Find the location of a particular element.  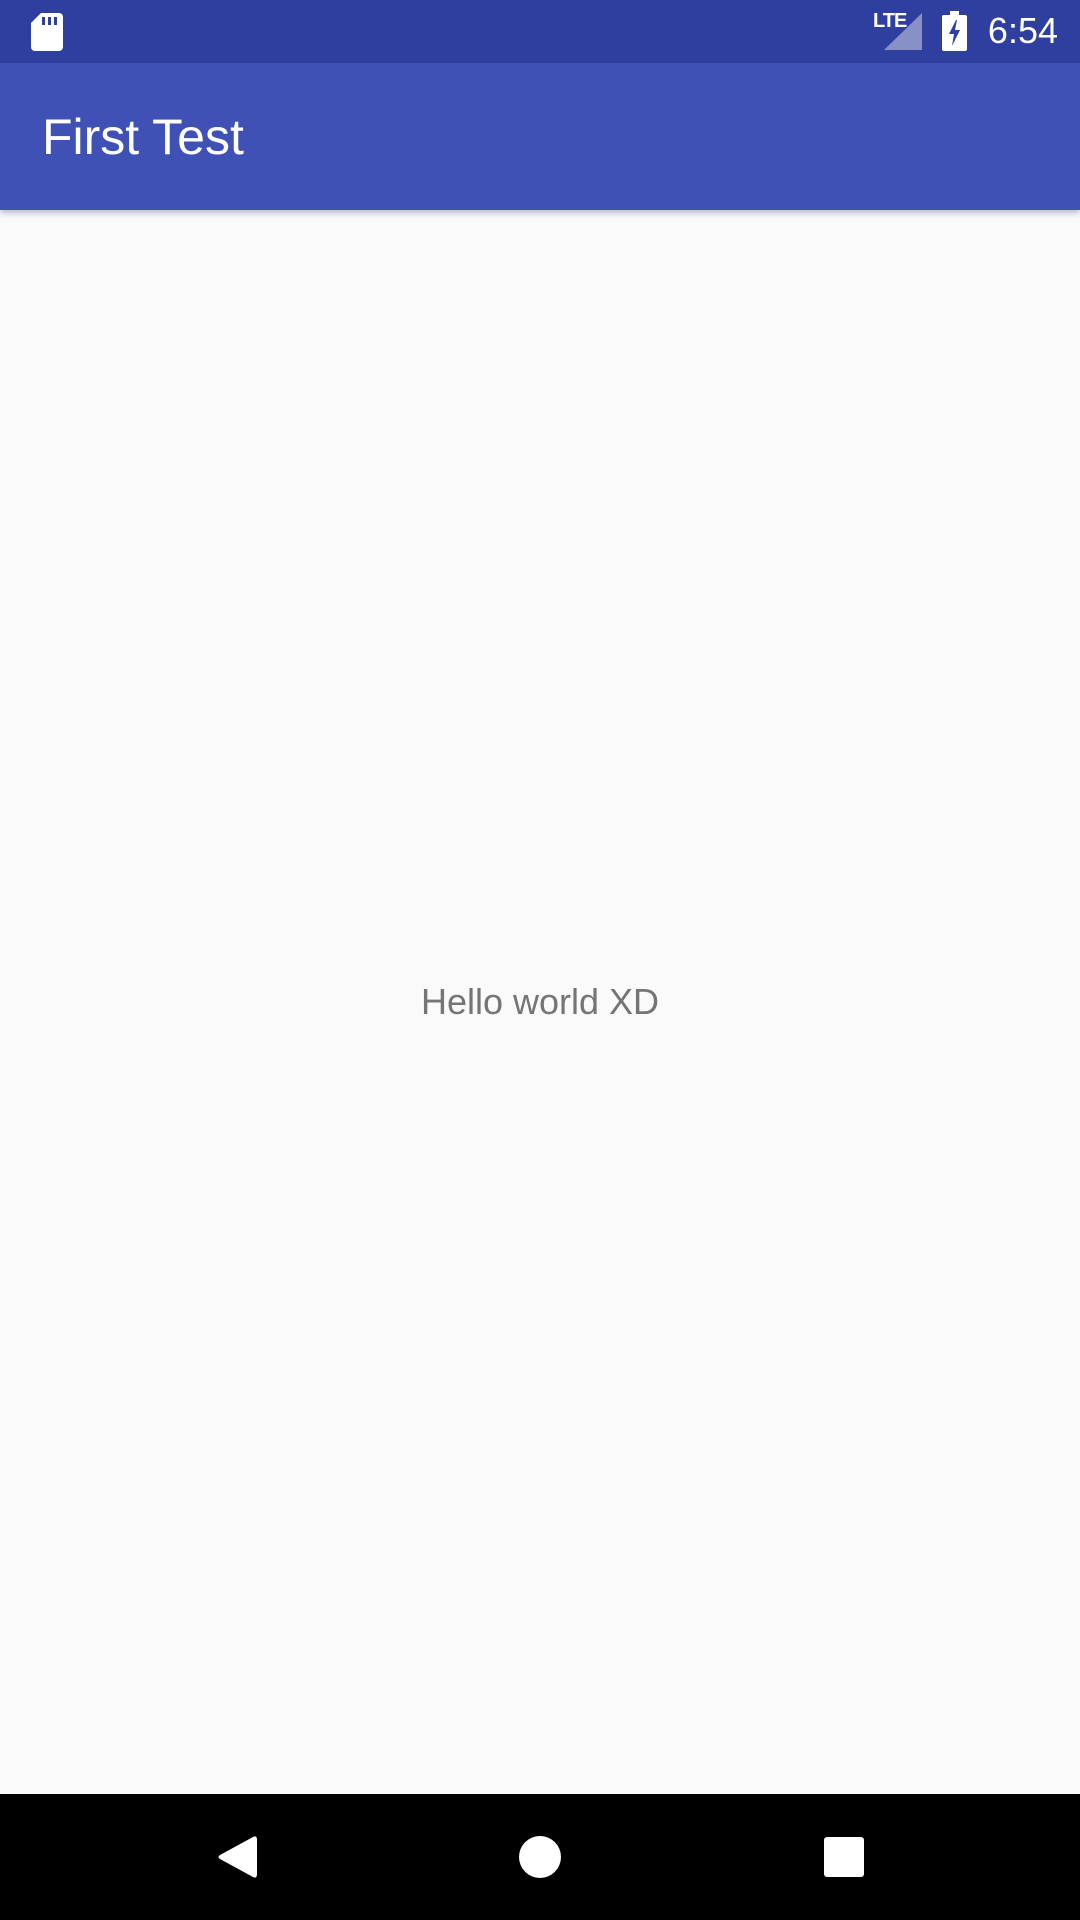

recents-icon is located at coordinates (844, 1857).